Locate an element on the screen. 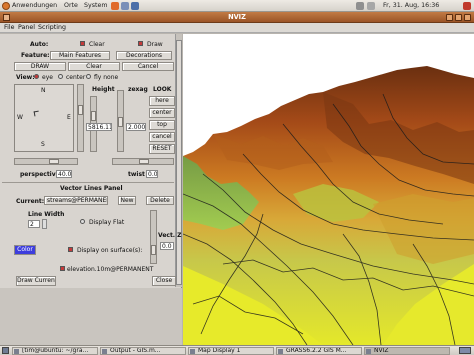 The width and height of the screenshot is (474, 355). view-center-label: center is located at coordinates (76, 77).